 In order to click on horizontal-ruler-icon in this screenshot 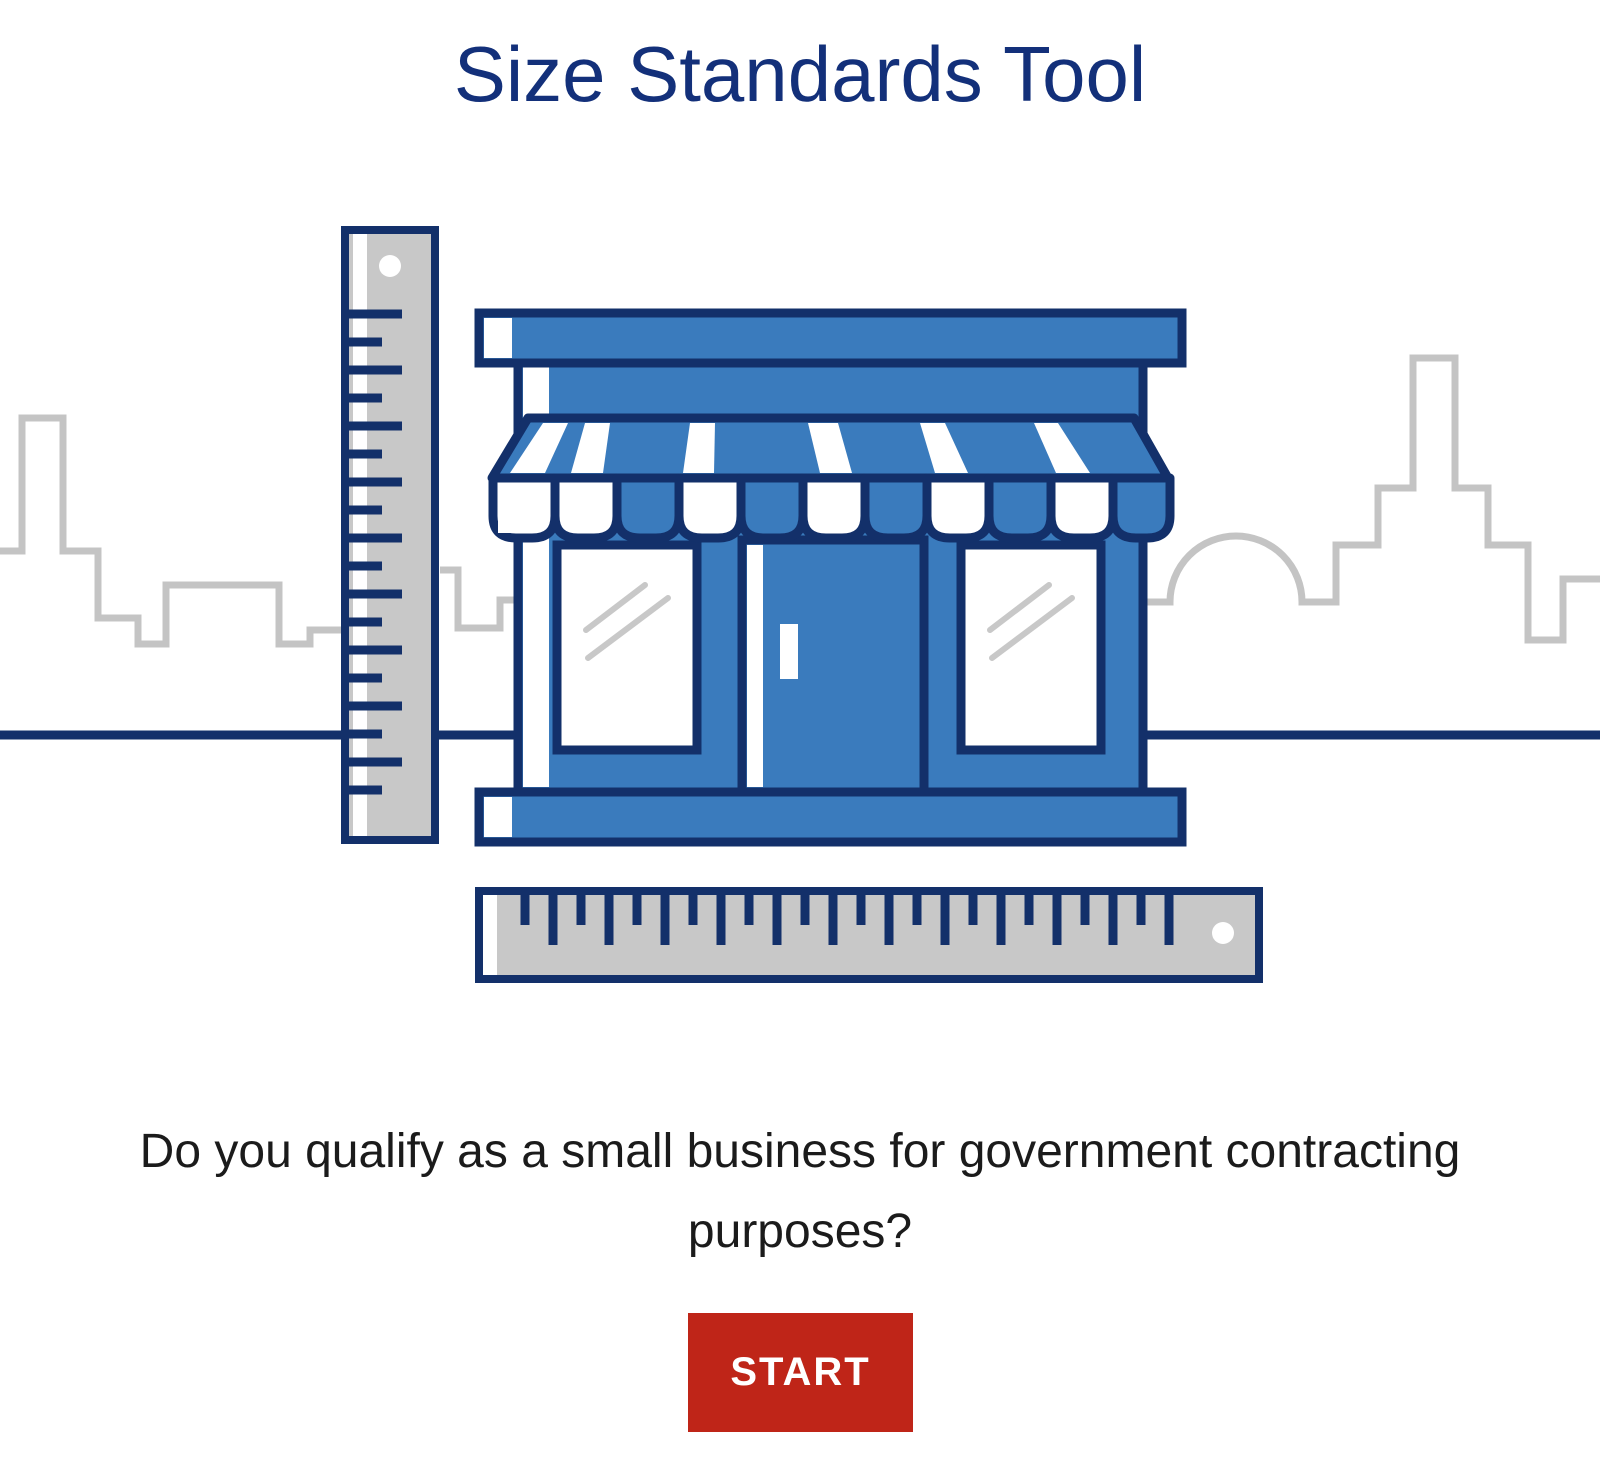, I will do `click(869, 935)`.